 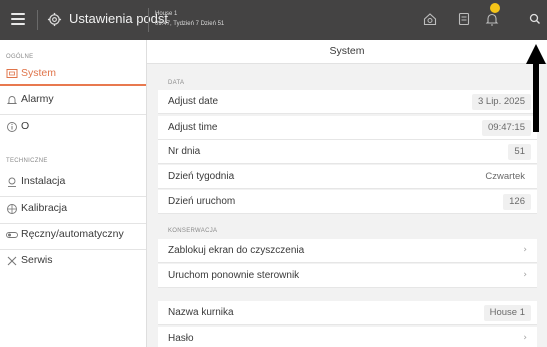 What do you see at coordinates (234, 275) in the screenshot?
I see `row-label: Uruchom ponownie sterownik` at bounding box center [234, 275].